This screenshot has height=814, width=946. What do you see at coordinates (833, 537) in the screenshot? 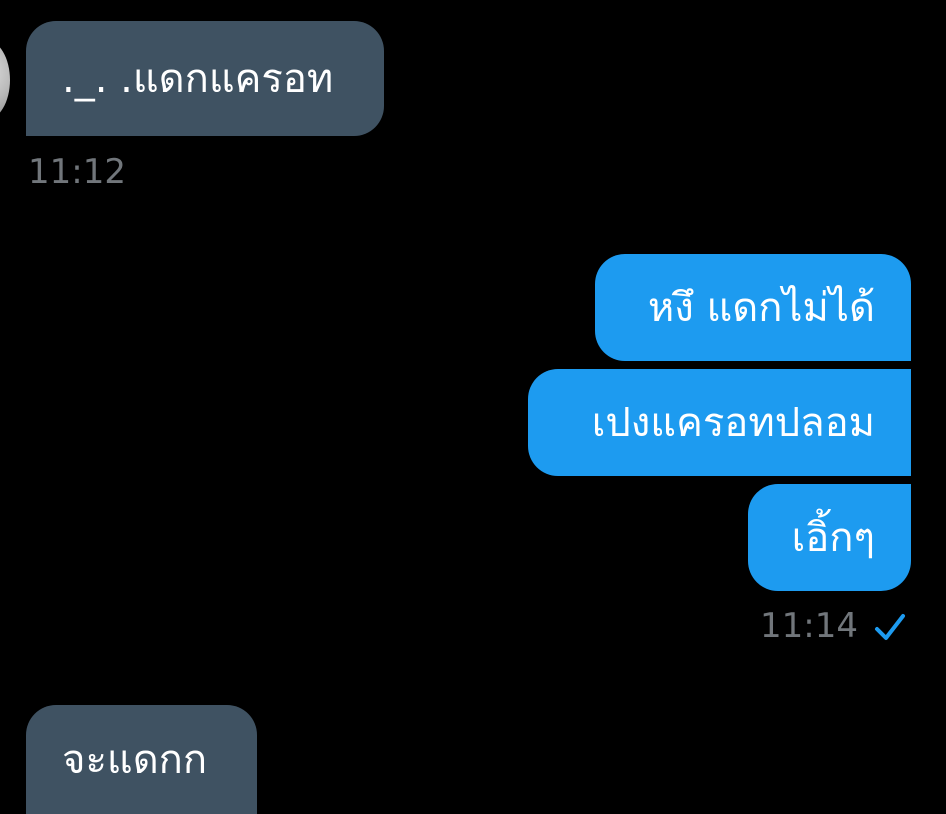
I see `message-text: เอิ้กๆ` at bounding box center [833, 537].